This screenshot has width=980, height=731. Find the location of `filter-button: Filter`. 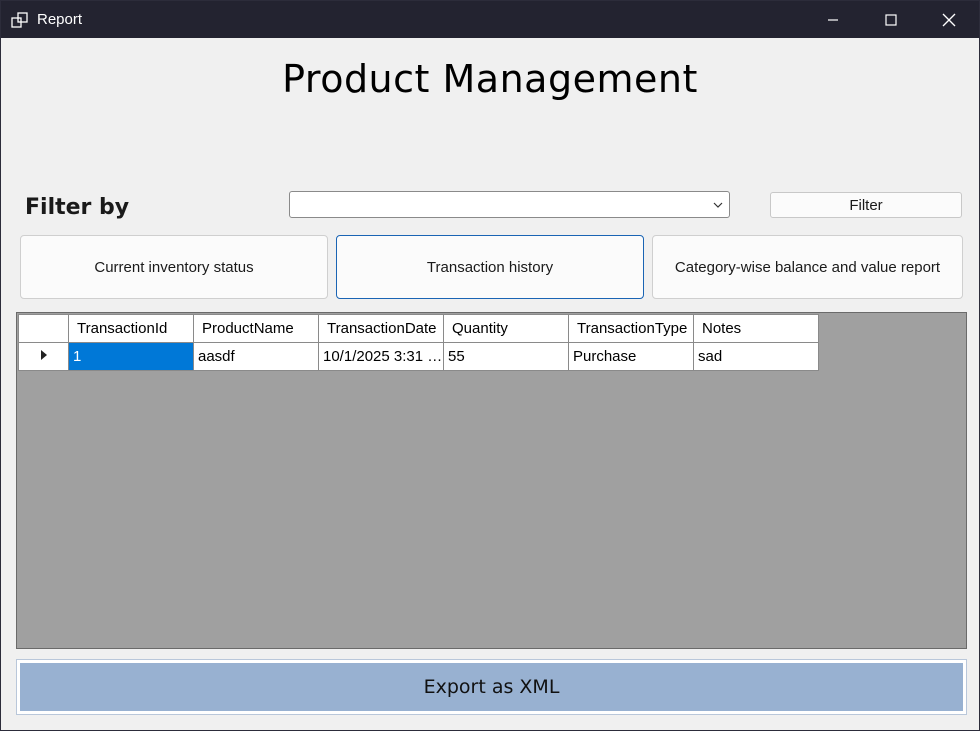

filter-button: Filter is located at coordinates (866, 205).